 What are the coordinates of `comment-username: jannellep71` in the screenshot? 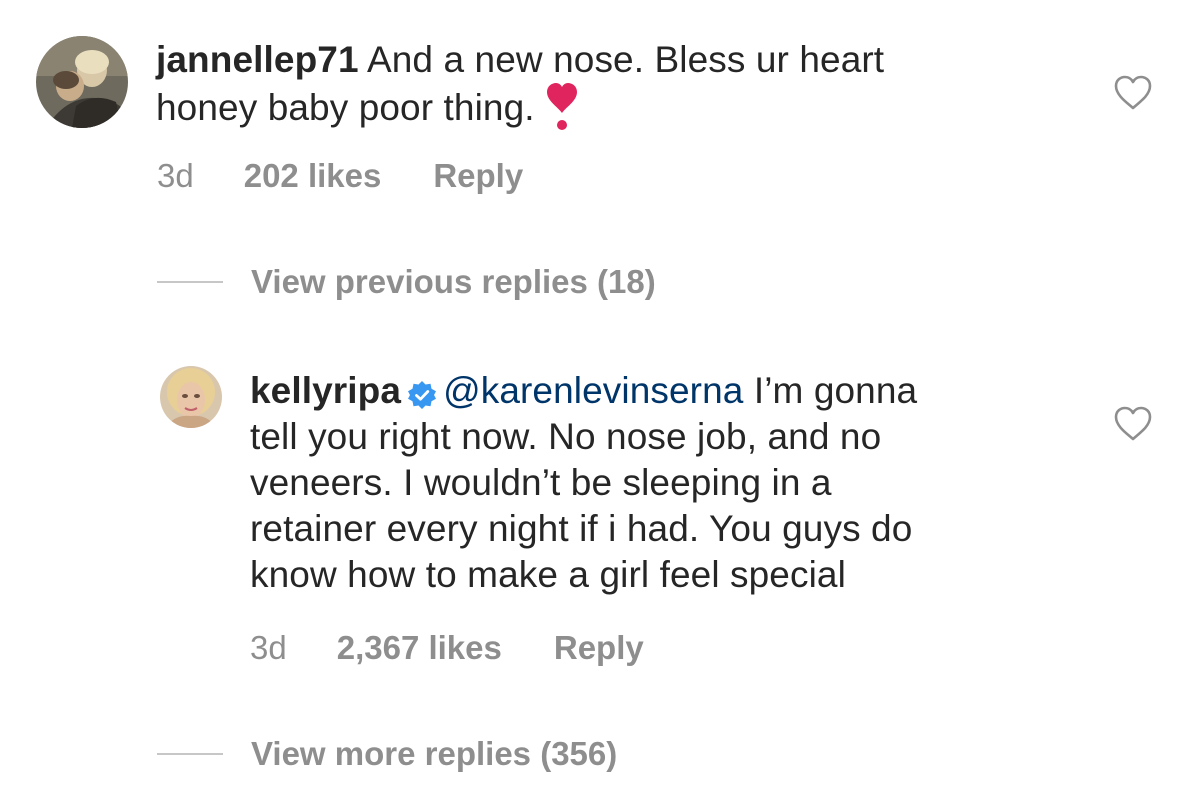 It's located at (257, 59).